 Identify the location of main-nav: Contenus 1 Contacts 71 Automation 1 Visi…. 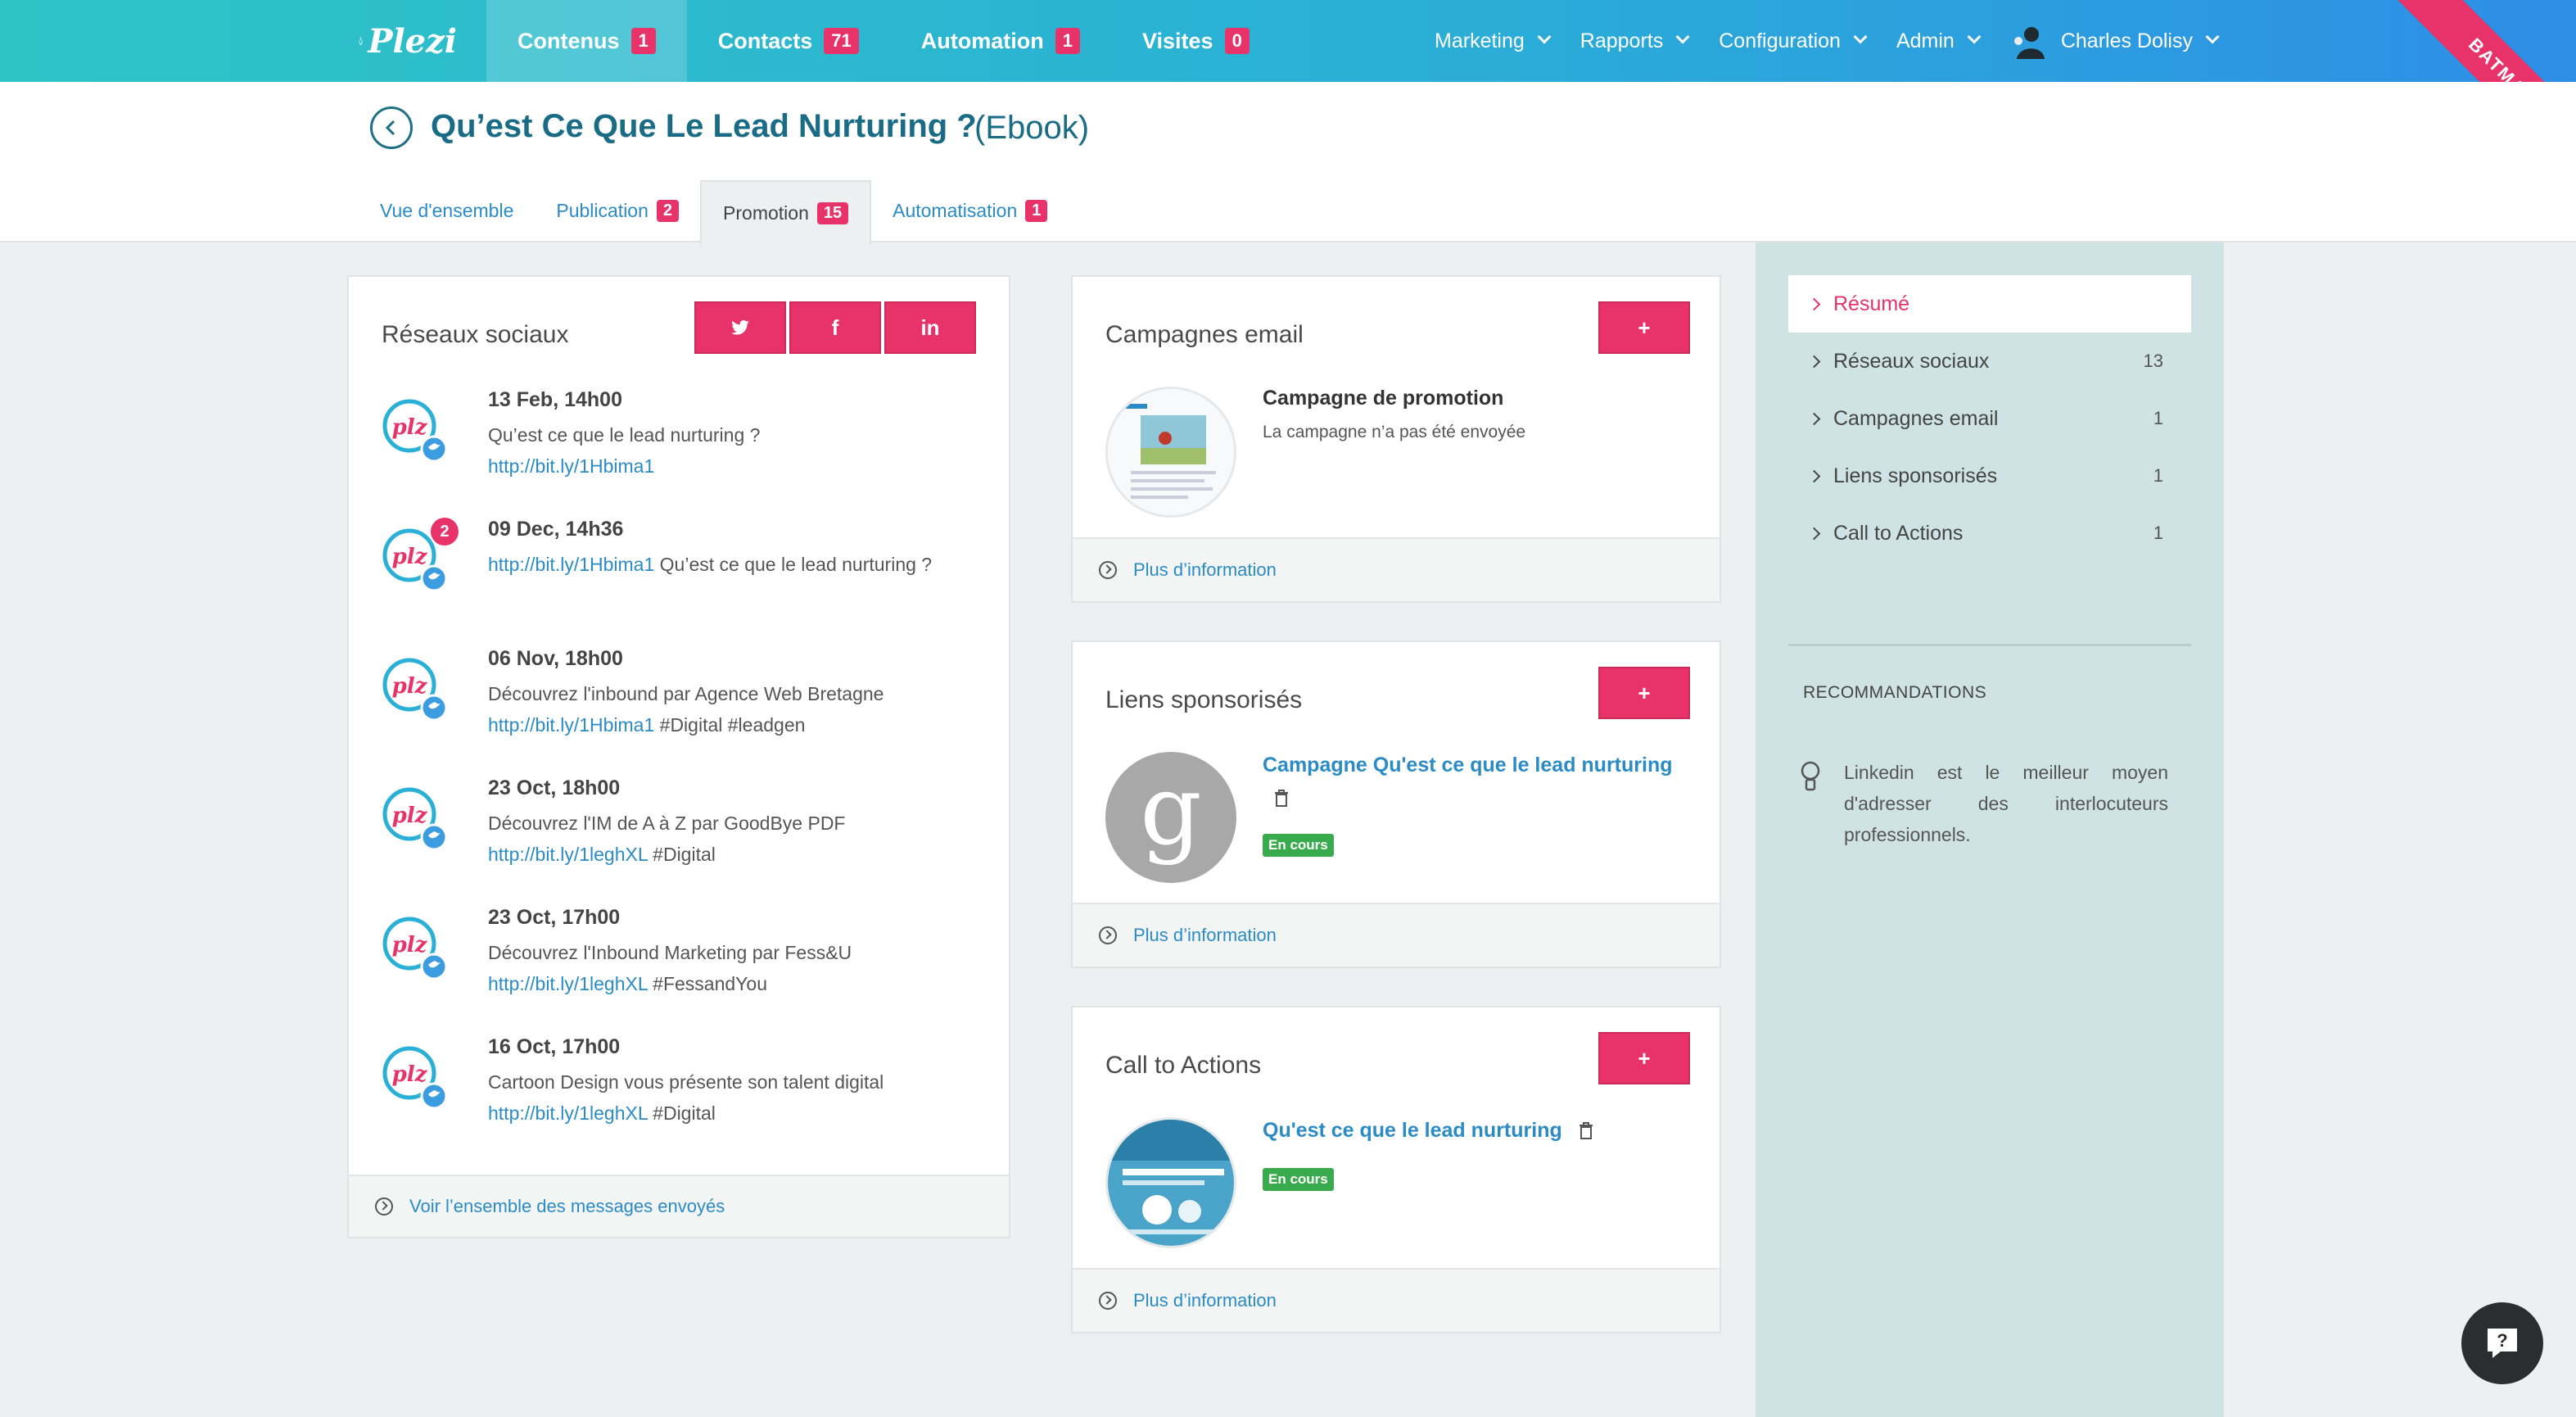
(883, 41).